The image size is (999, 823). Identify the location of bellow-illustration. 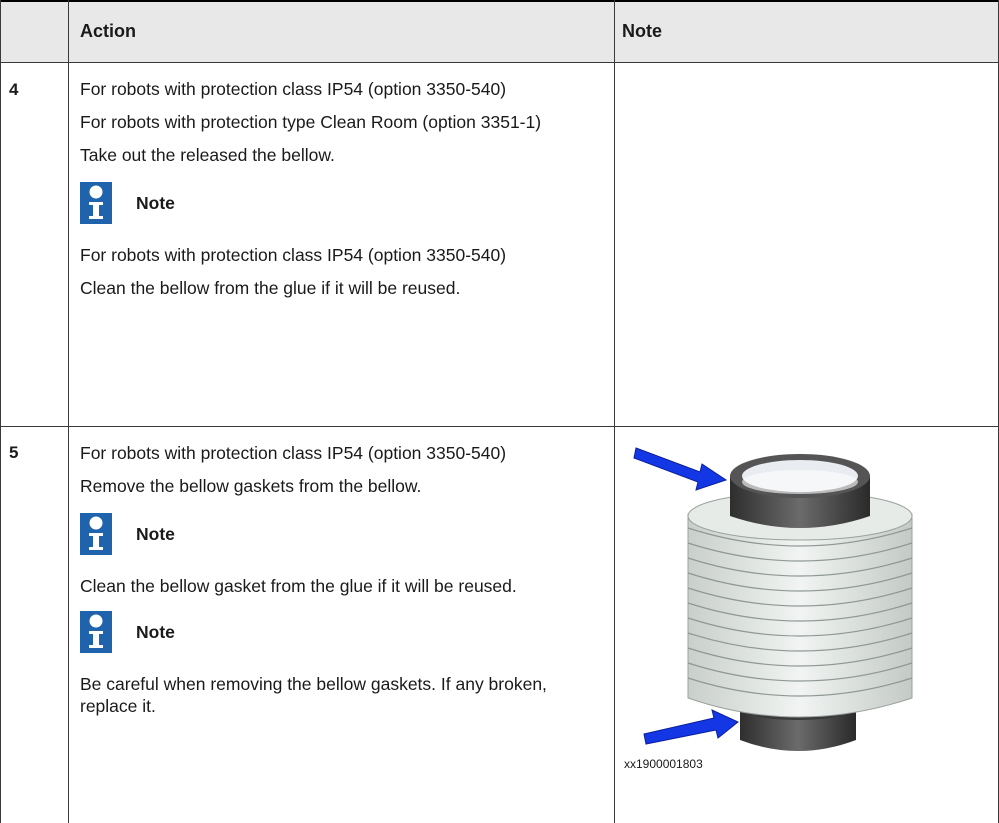
(773, 599).